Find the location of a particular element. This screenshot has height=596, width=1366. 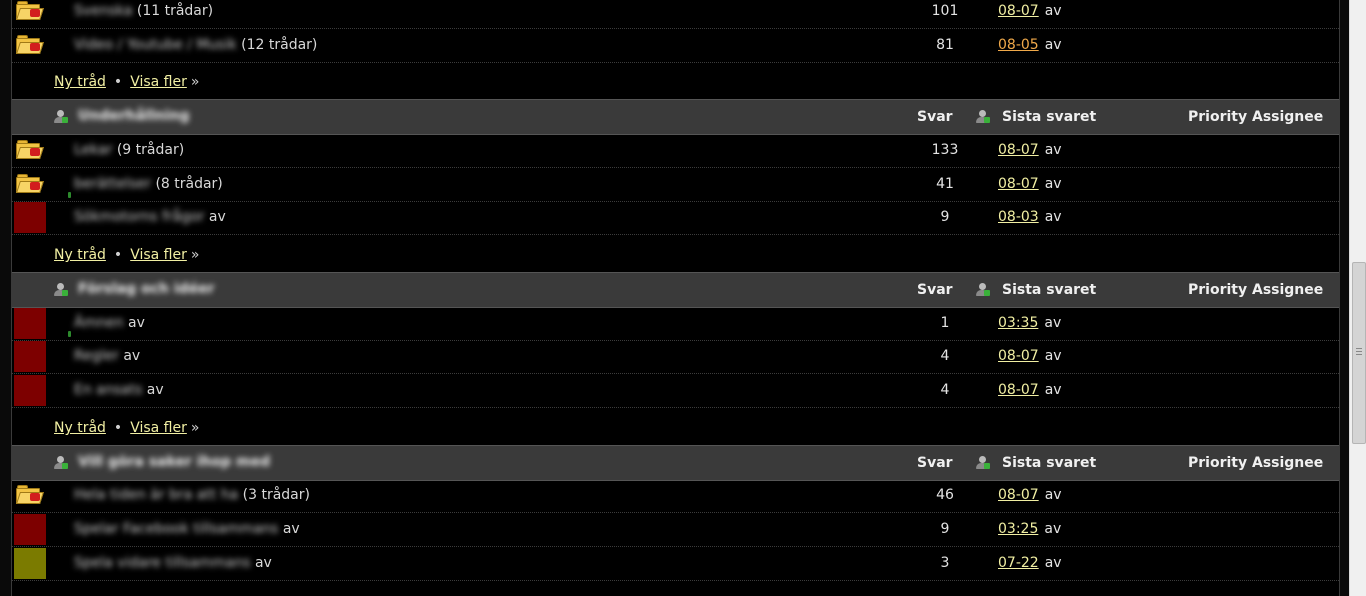

thread-title: Sökmotorns frågor av is located at coordinates (150, 217).